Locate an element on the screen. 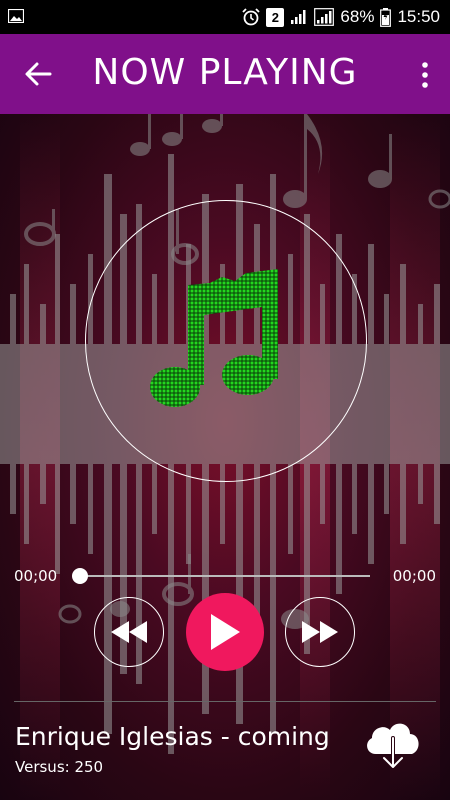 The image size is (450, 800). status-bar: 2 68% 15:50 is located at coordinates (225, 17).